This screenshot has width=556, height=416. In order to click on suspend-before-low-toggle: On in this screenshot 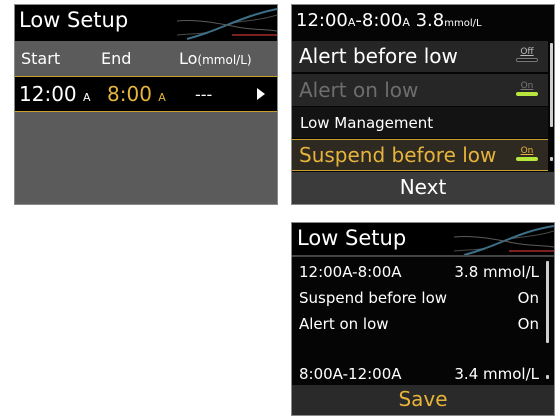, I will do `click(527, 153)`.